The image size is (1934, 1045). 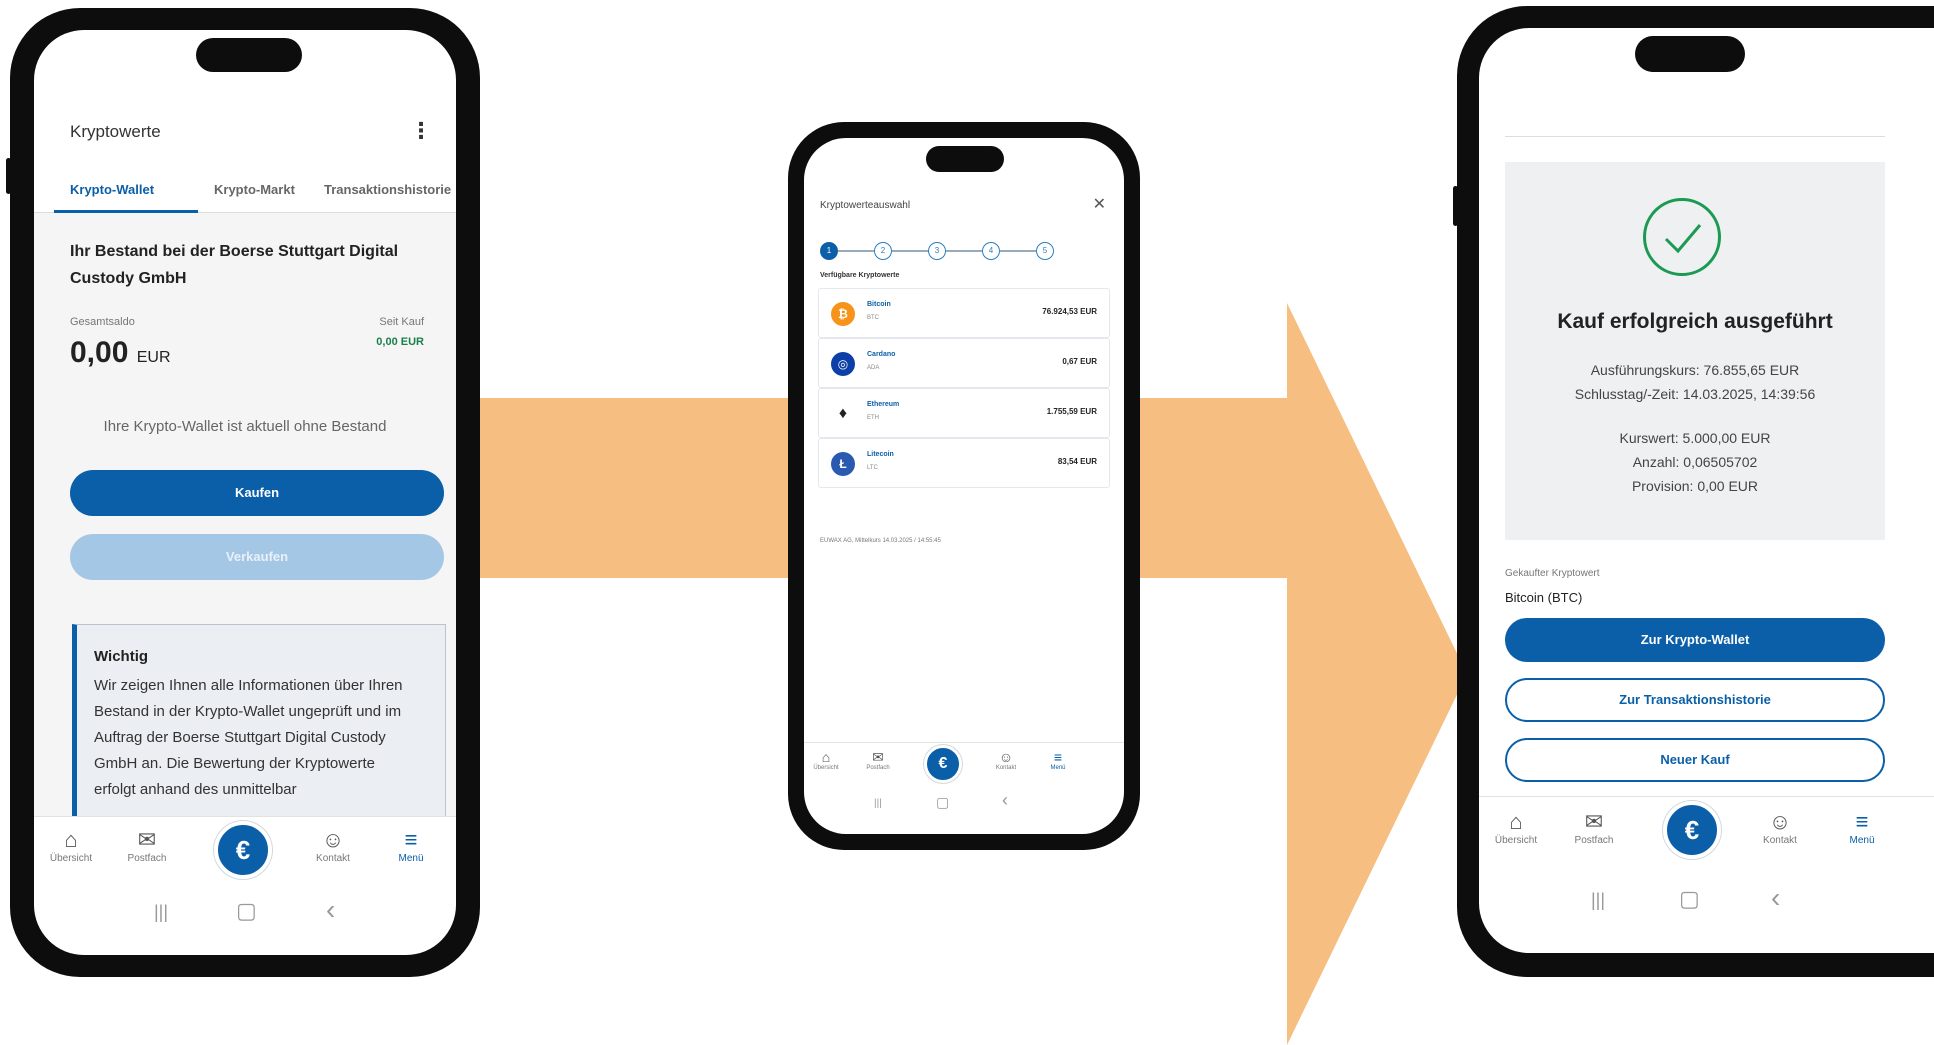 I want to click on buy-button: Kaufen, so click(x=257, y=493).